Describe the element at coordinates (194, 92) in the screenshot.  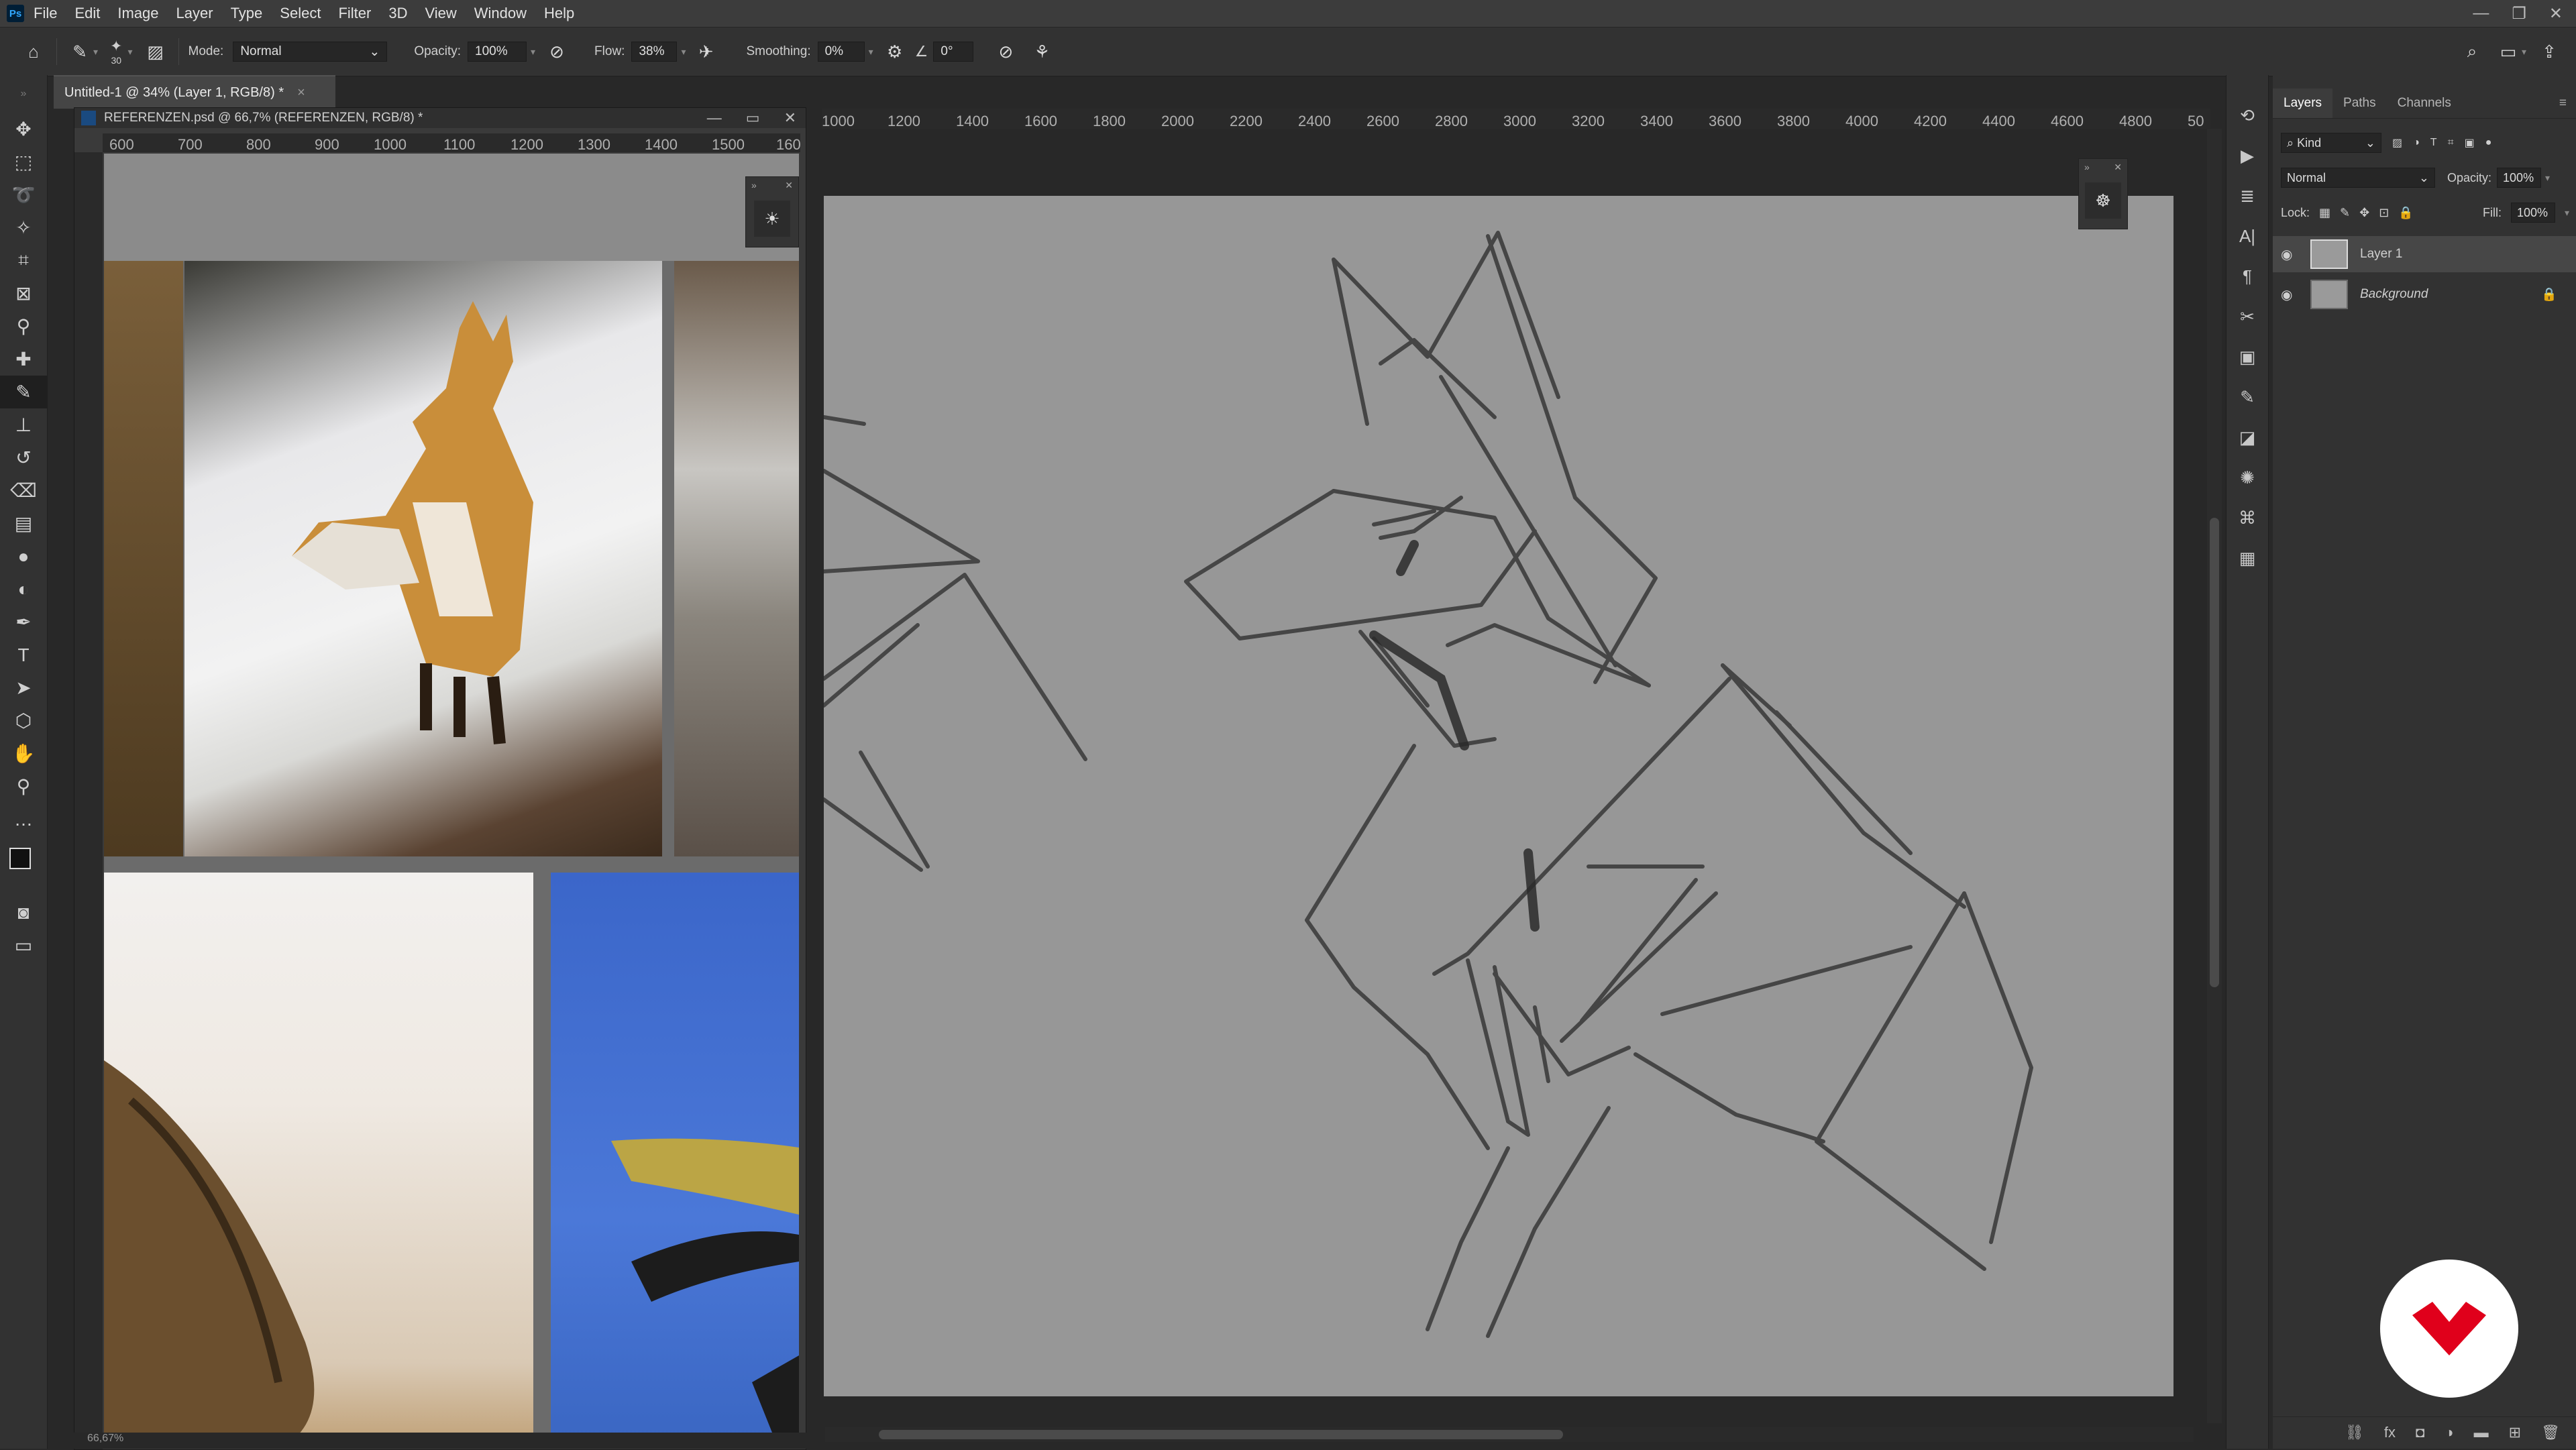
I see `document-tab: Untitled-1 @ 34% (Layer 1, RGB/8) * ×` at that location.